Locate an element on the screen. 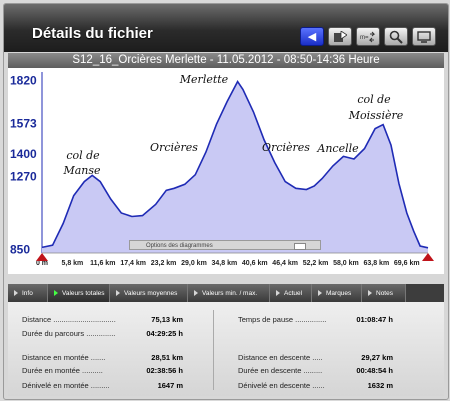 The image size is (450, 401). sync-button: m= is located at coordinates (368, 36).